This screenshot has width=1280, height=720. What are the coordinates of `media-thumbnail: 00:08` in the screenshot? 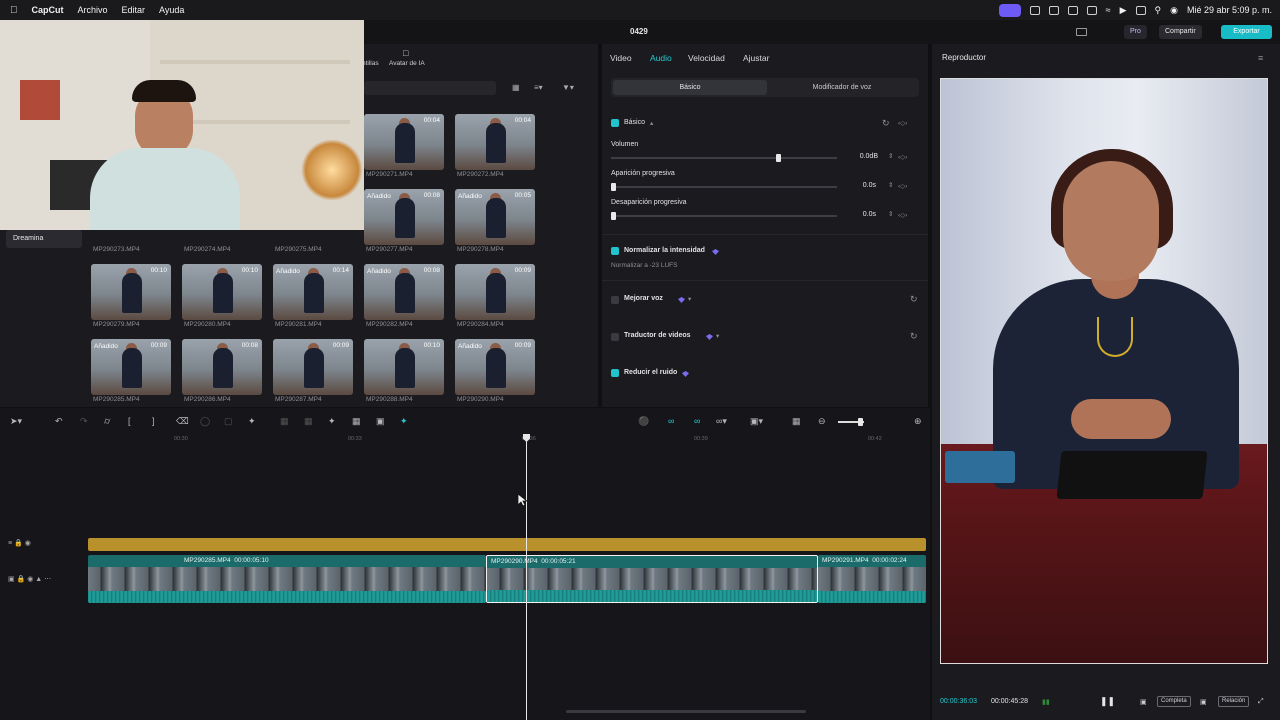 It's located at (222, 367).